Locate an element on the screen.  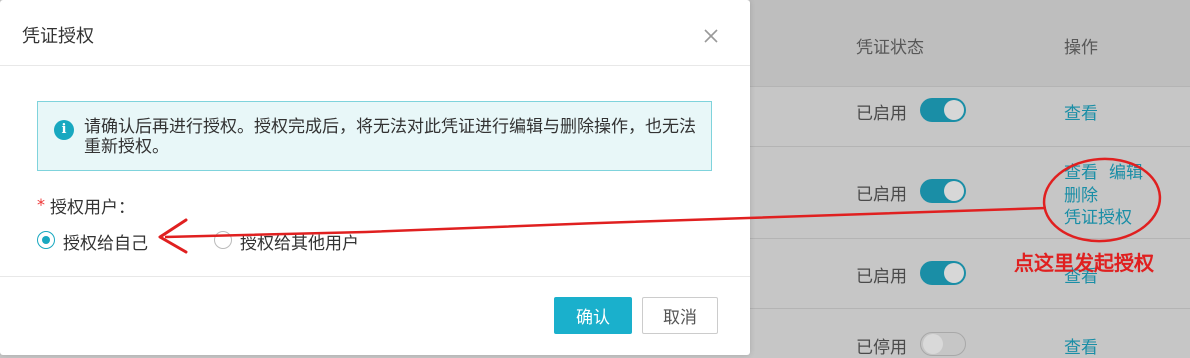
info-icon: i is located at coordinates (64, 130).